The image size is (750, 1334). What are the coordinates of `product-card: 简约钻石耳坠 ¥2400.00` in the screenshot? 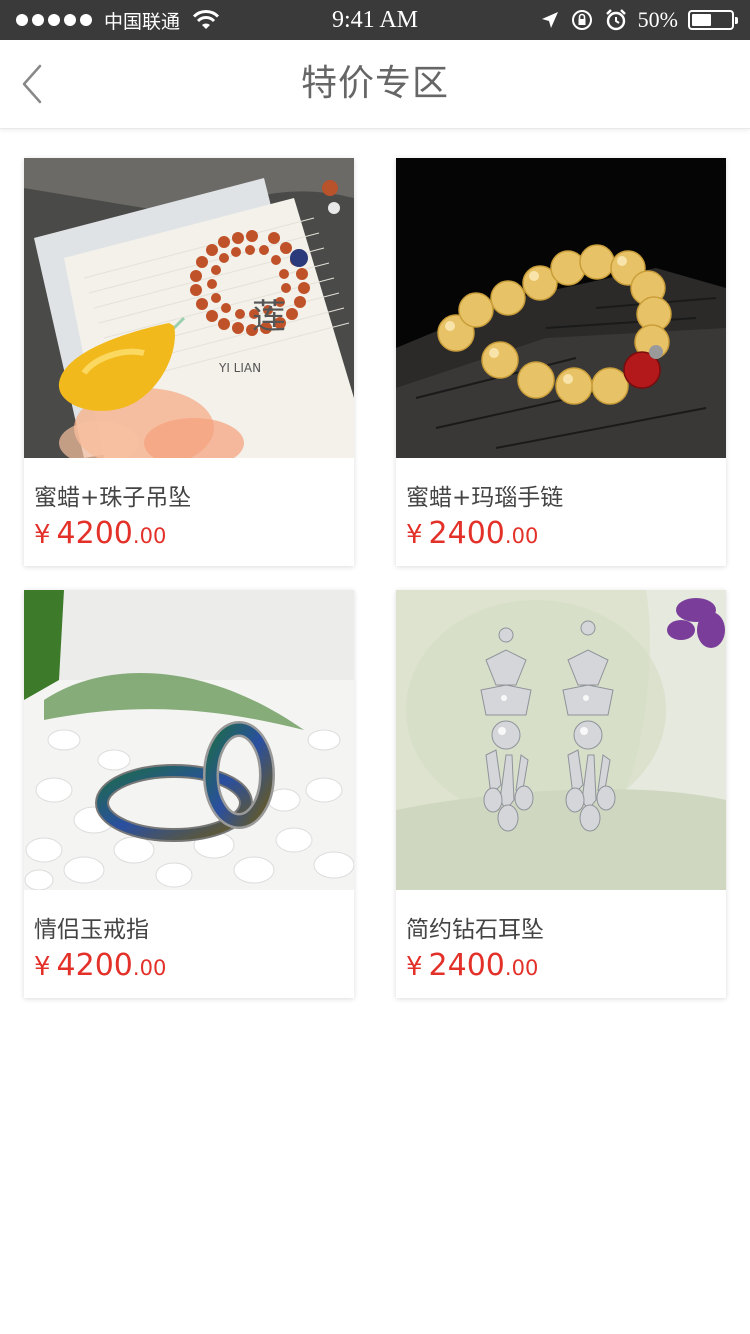 It's located at (561, 794).